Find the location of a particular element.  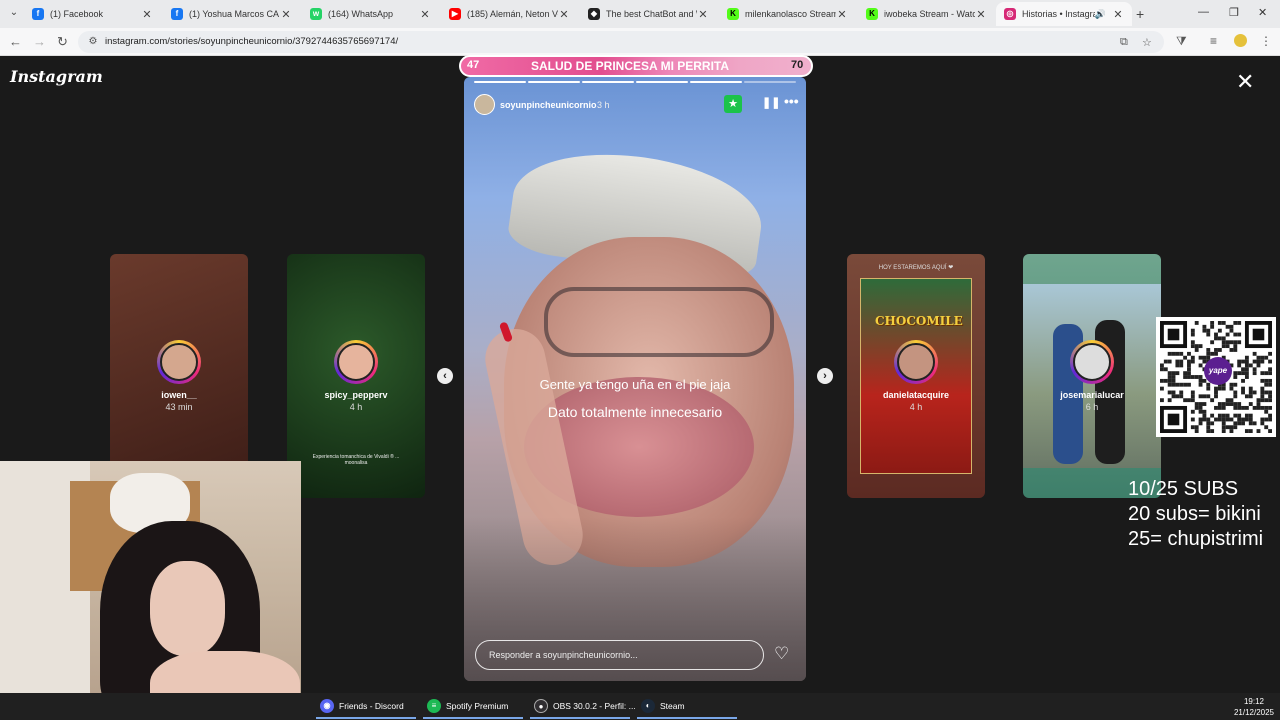

taskbar-spotify: ≡ Spotify Premium is located at coordinates (467, 706).